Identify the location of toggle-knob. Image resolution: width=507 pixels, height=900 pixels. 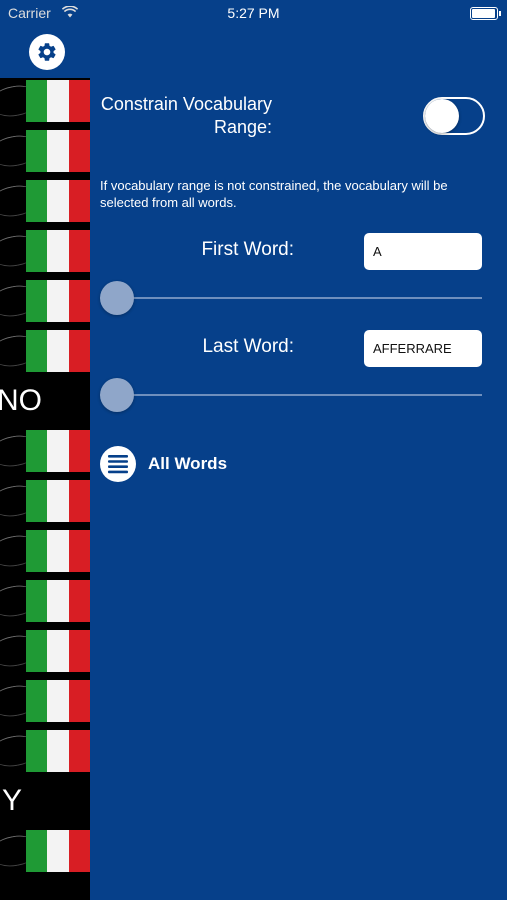
(442, 116).